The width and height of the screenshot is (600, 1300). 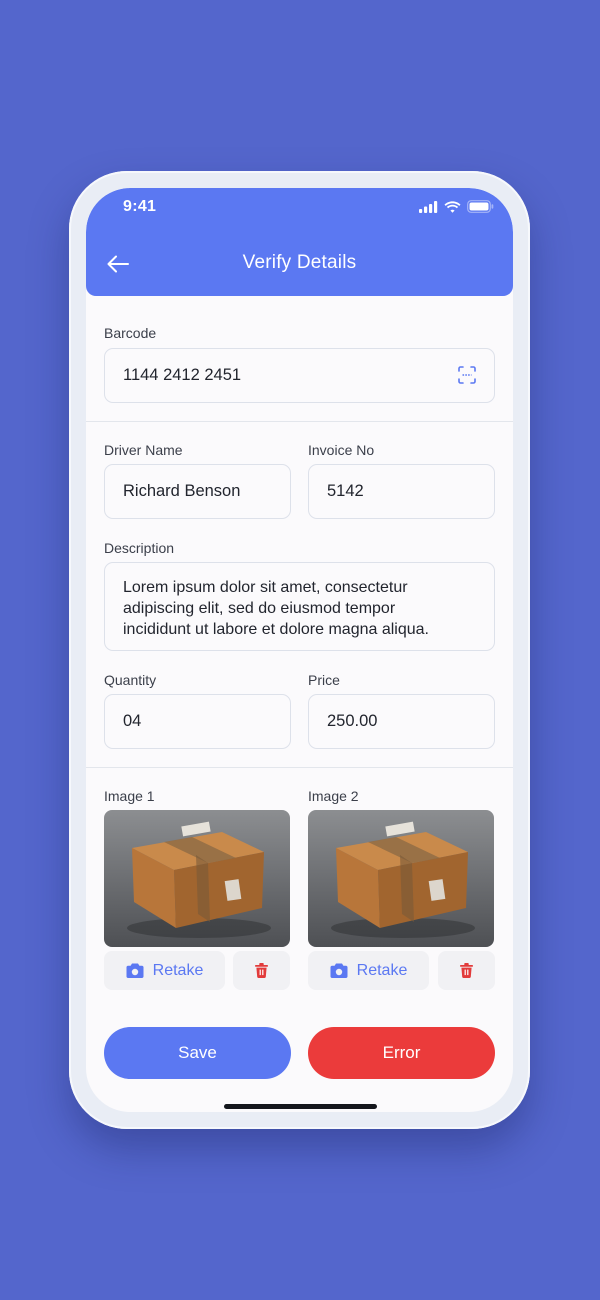 I want to click on barcode-field: 1144 2412 2451, so click(x=299, y=375).